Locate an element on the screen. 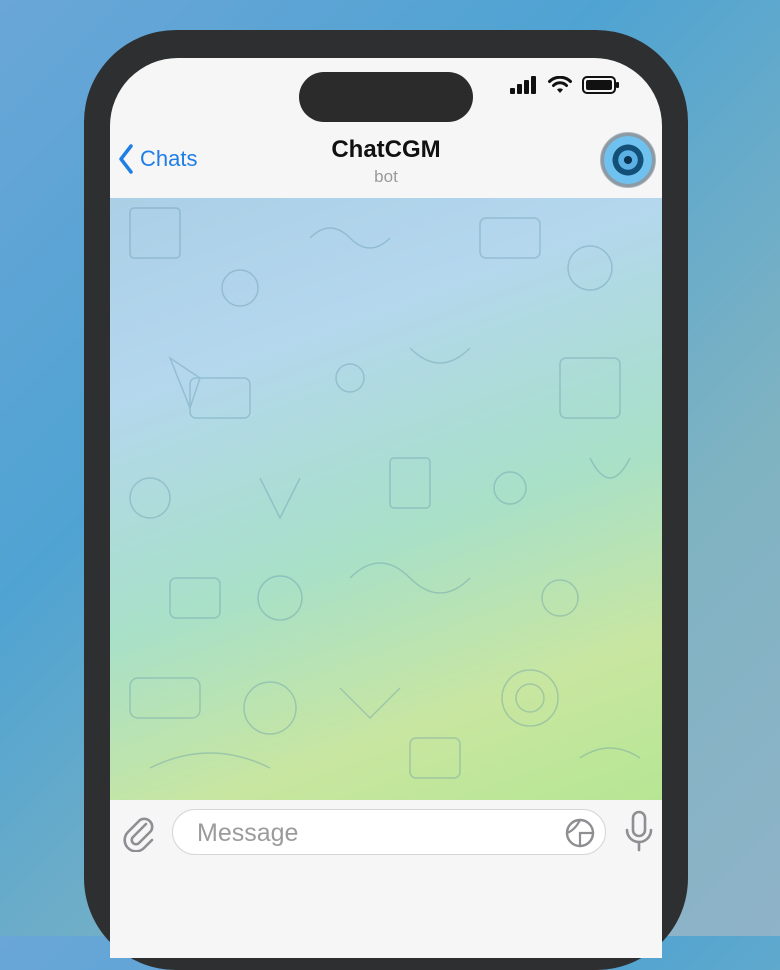 The width and height of the screenshot is (780, 970). chat-subtitle: bot is located at coordinates (386, 176).